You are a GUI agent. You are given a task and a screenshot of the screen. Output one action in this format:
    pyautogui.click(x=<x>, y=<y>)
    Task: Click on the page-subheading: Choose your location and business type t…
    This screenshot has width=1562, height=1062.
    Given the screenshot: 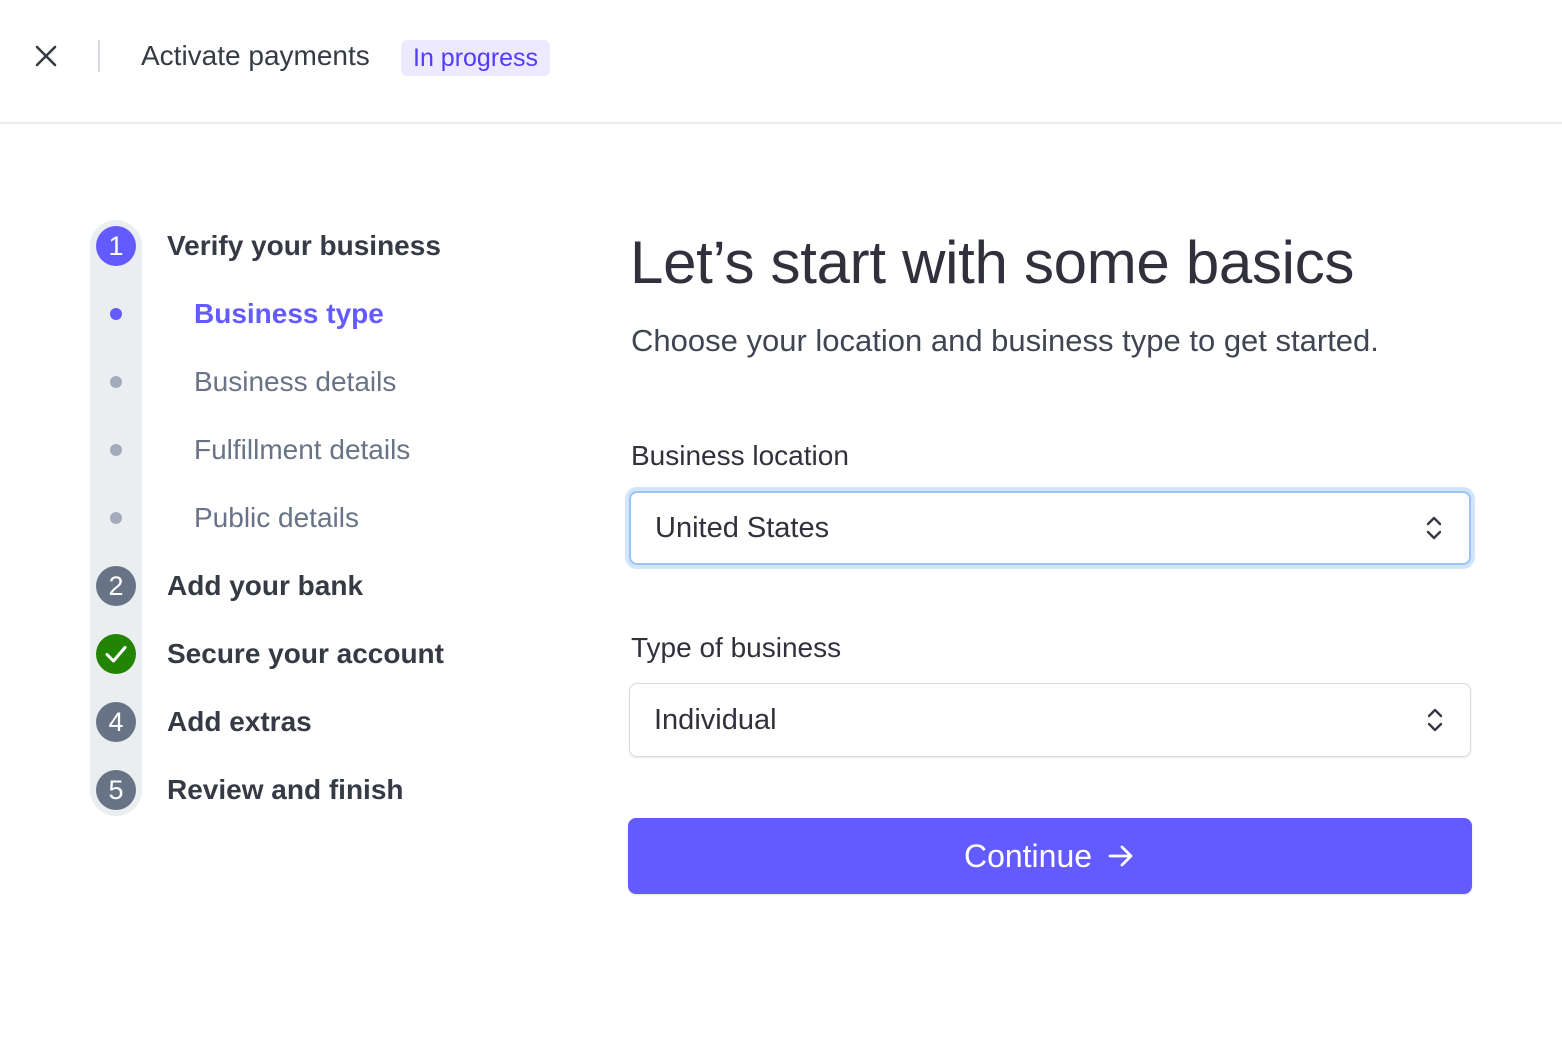 What is the action you would take?
    pyautogui.click(x=1005, y=340)
    